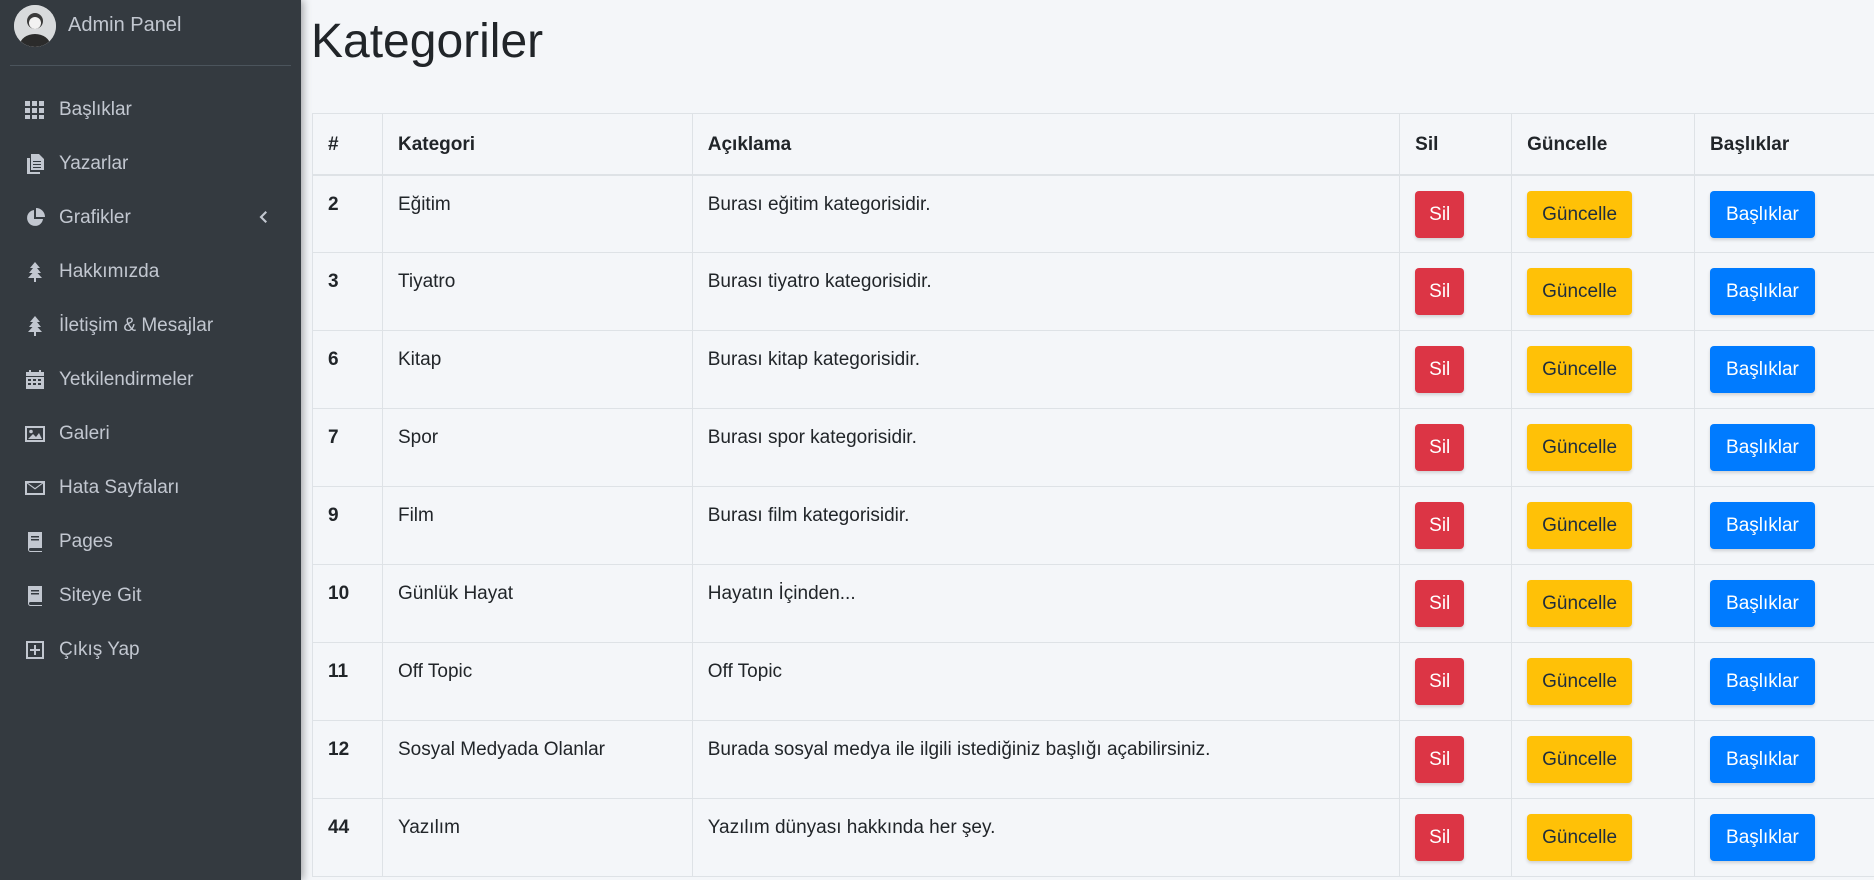 This screenshot has width=1874, height=880. I want to click on sidebar-item-label: Yetkilendirmeler, so click(126, 379).